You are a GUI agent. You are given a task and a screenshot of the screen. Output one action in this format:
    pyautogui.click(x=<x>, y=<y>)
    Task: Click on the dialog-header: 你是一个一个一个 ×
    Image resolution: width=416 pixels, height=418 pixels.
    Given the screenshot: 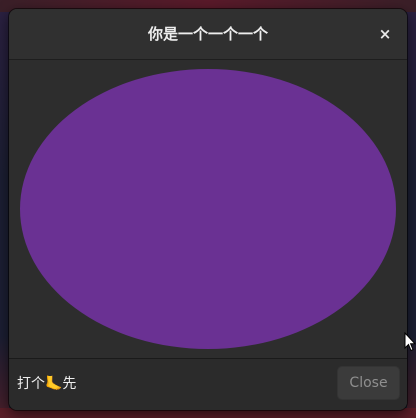 What is the action you would take?
    pyautogui.click(x=208, y=34)
    